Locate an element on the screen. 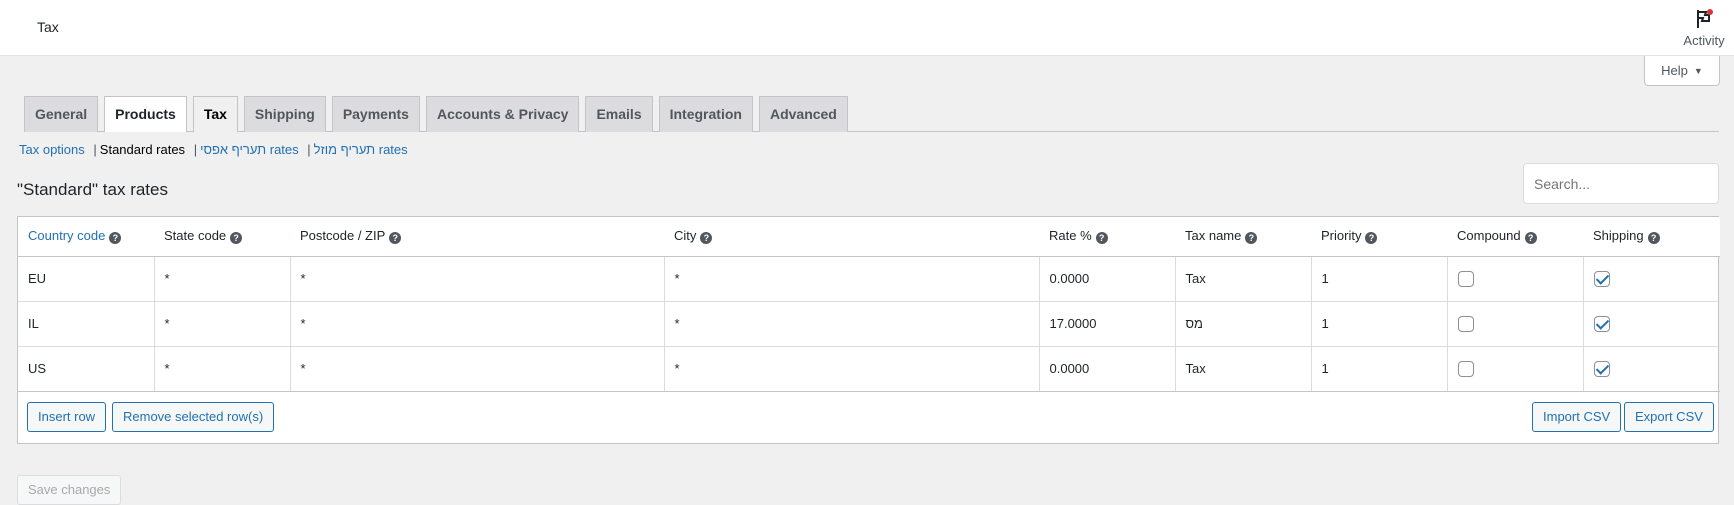  help-label: Help is located at coordinates (1674, 70).